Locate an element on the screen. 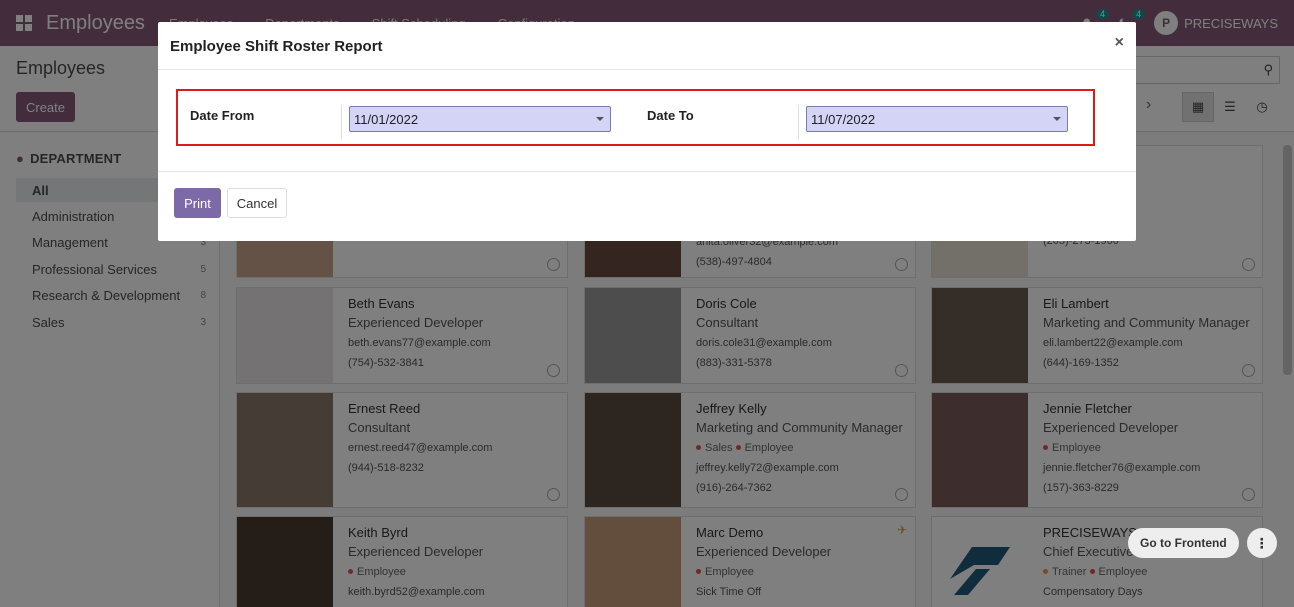 The width and height of the screenshot is (1294, 607). print-button: Print is located at coordinates (197, 203).